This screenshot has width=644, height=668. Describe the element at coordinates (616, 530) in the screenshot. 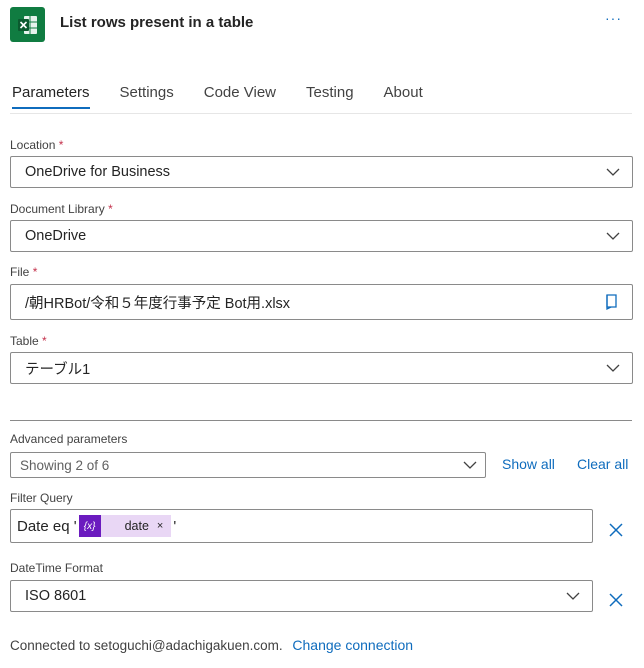

I see `remove-filter-query-icon` at that location.